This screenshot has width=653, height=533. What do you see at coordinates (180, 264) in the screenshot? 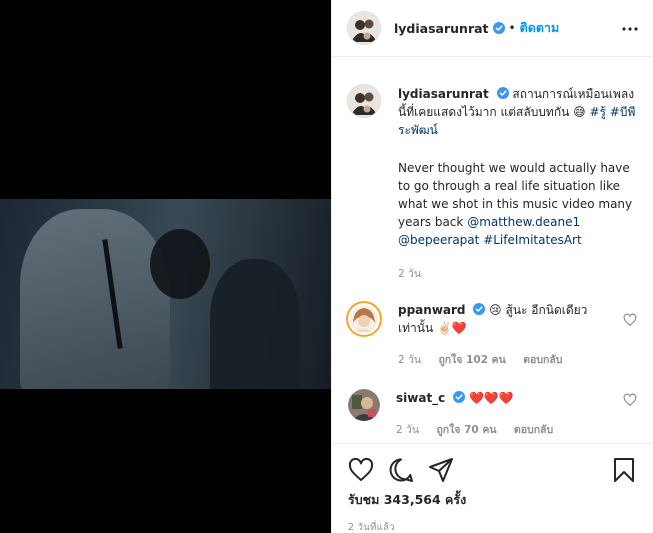
I see `video-figure-head` at bounding box center [180, 264].